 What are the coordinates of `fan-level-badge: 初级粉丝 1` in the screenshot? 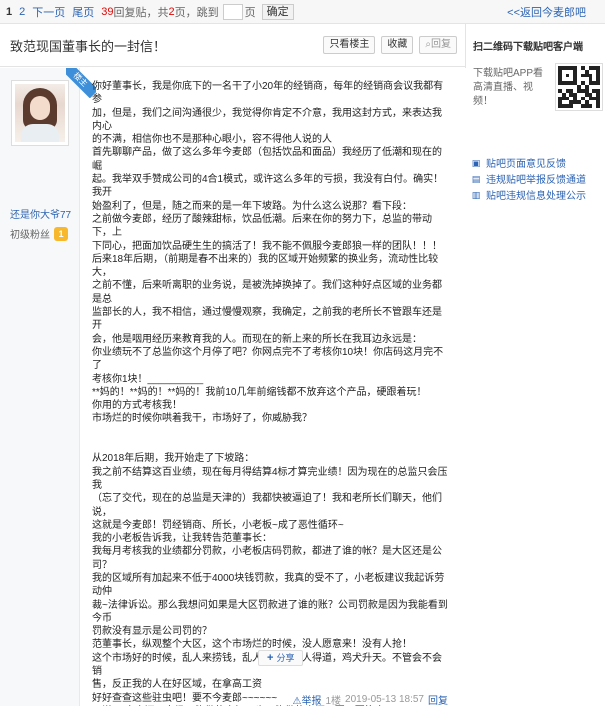 It's located at (39, 233).